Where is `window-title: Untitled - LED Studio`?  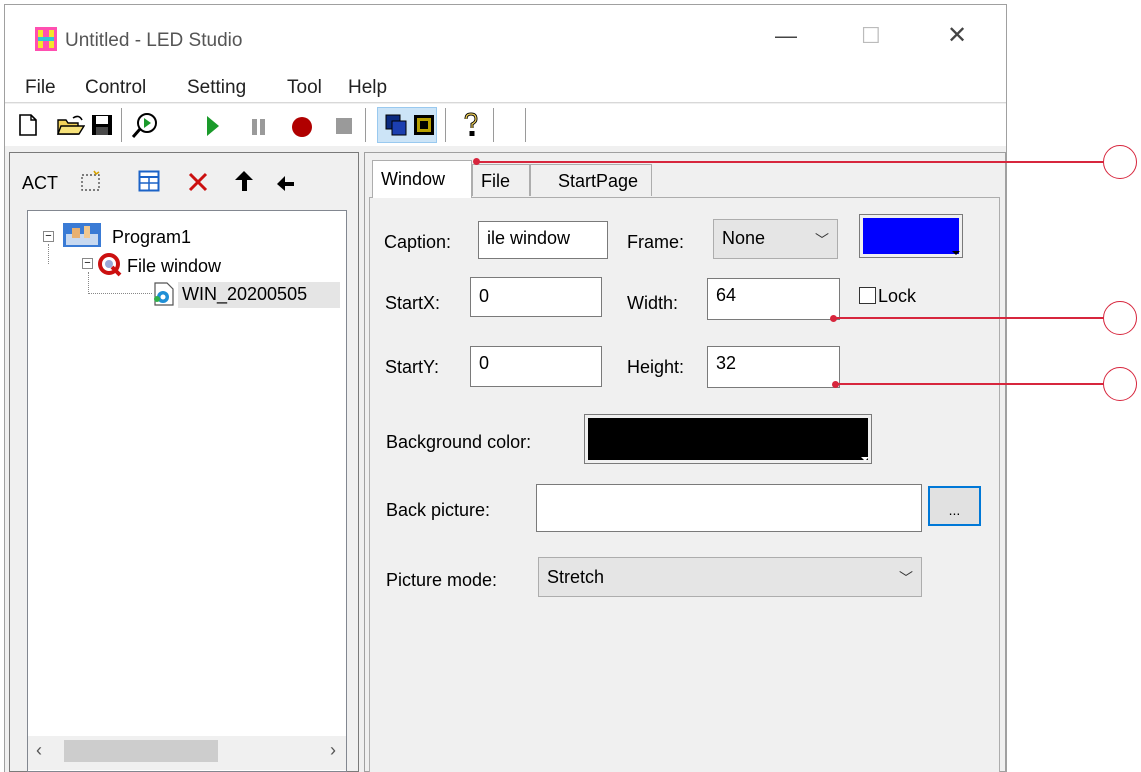 window-title: Untitled - LED Studio is located at coordinates (154, 40).